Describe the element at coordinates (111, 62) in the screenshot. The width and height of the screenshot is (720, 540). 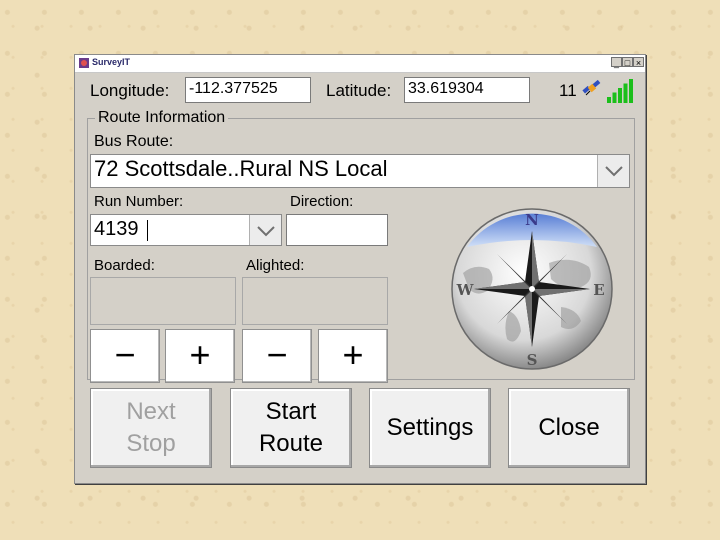
I see `window-title: SurveyIT` at that location.